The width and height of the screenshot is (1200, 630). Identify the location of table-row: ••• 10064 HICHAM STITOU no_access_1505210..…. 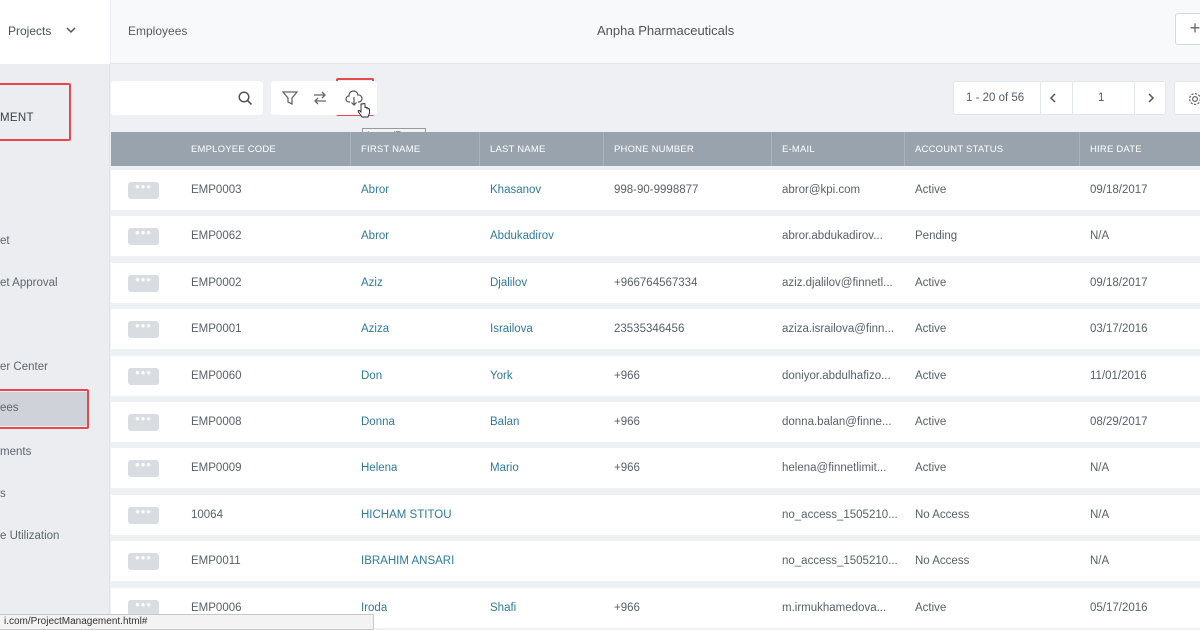
(655, 514).